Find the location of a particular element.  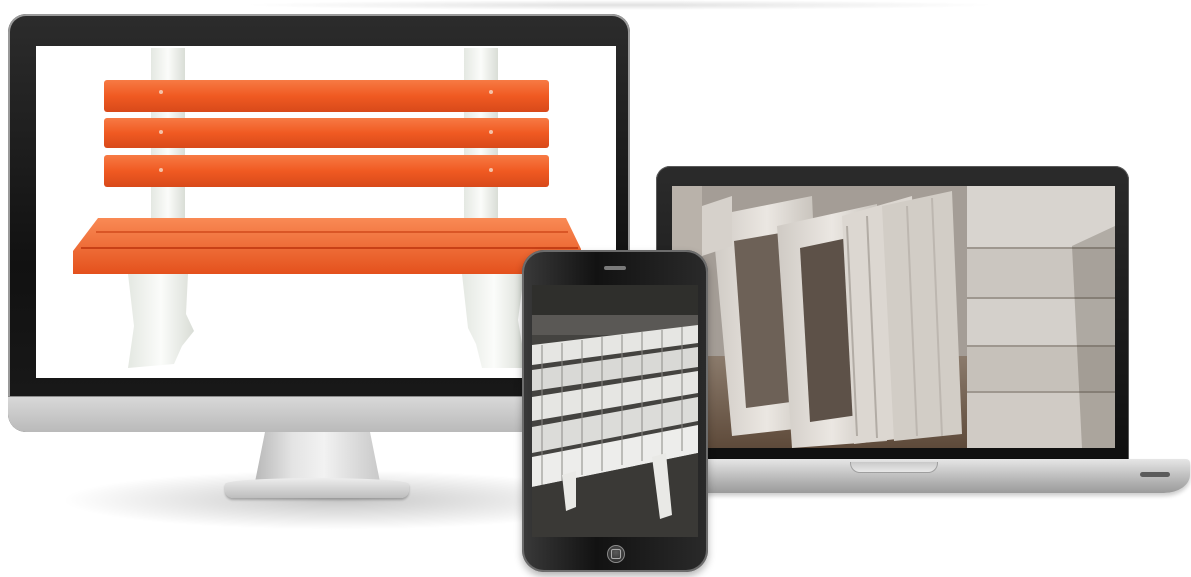

concrete-block-stack is located at coordinates (1041, 317).